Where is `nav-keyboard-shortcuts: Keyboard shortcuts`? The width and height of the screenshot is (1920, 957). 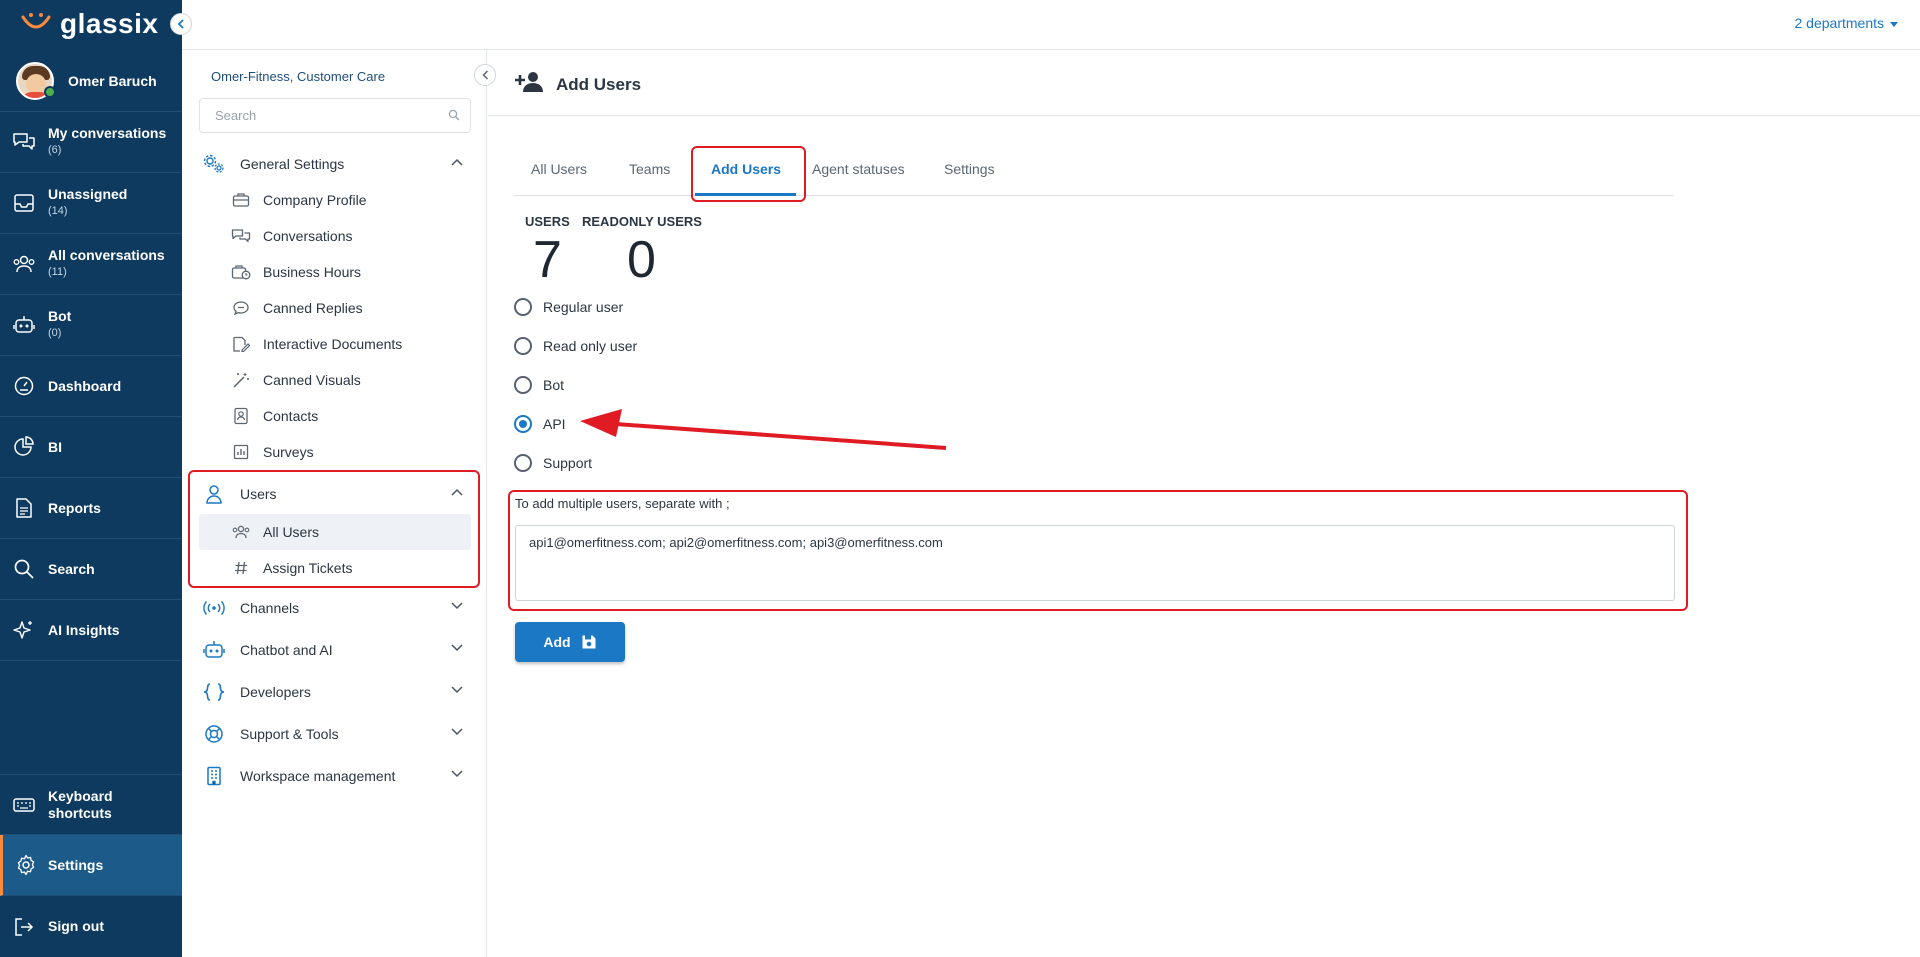 nav-keyboard-shortcuts: Keyboard shortcuts is located at coordinates (91, 804).